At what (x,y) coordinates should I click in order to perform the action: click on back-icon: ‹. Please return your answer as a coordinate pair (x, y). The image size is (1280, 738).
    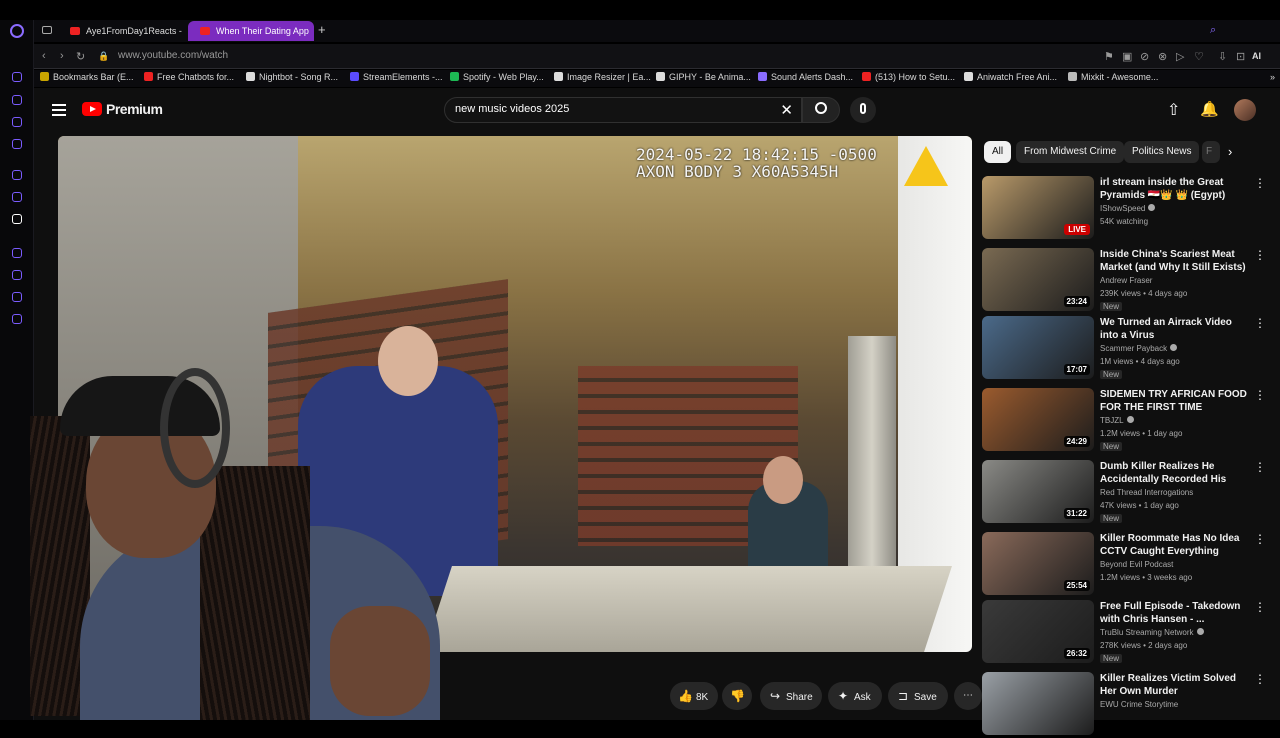
    Looking at the image, I should click on (44, 56).